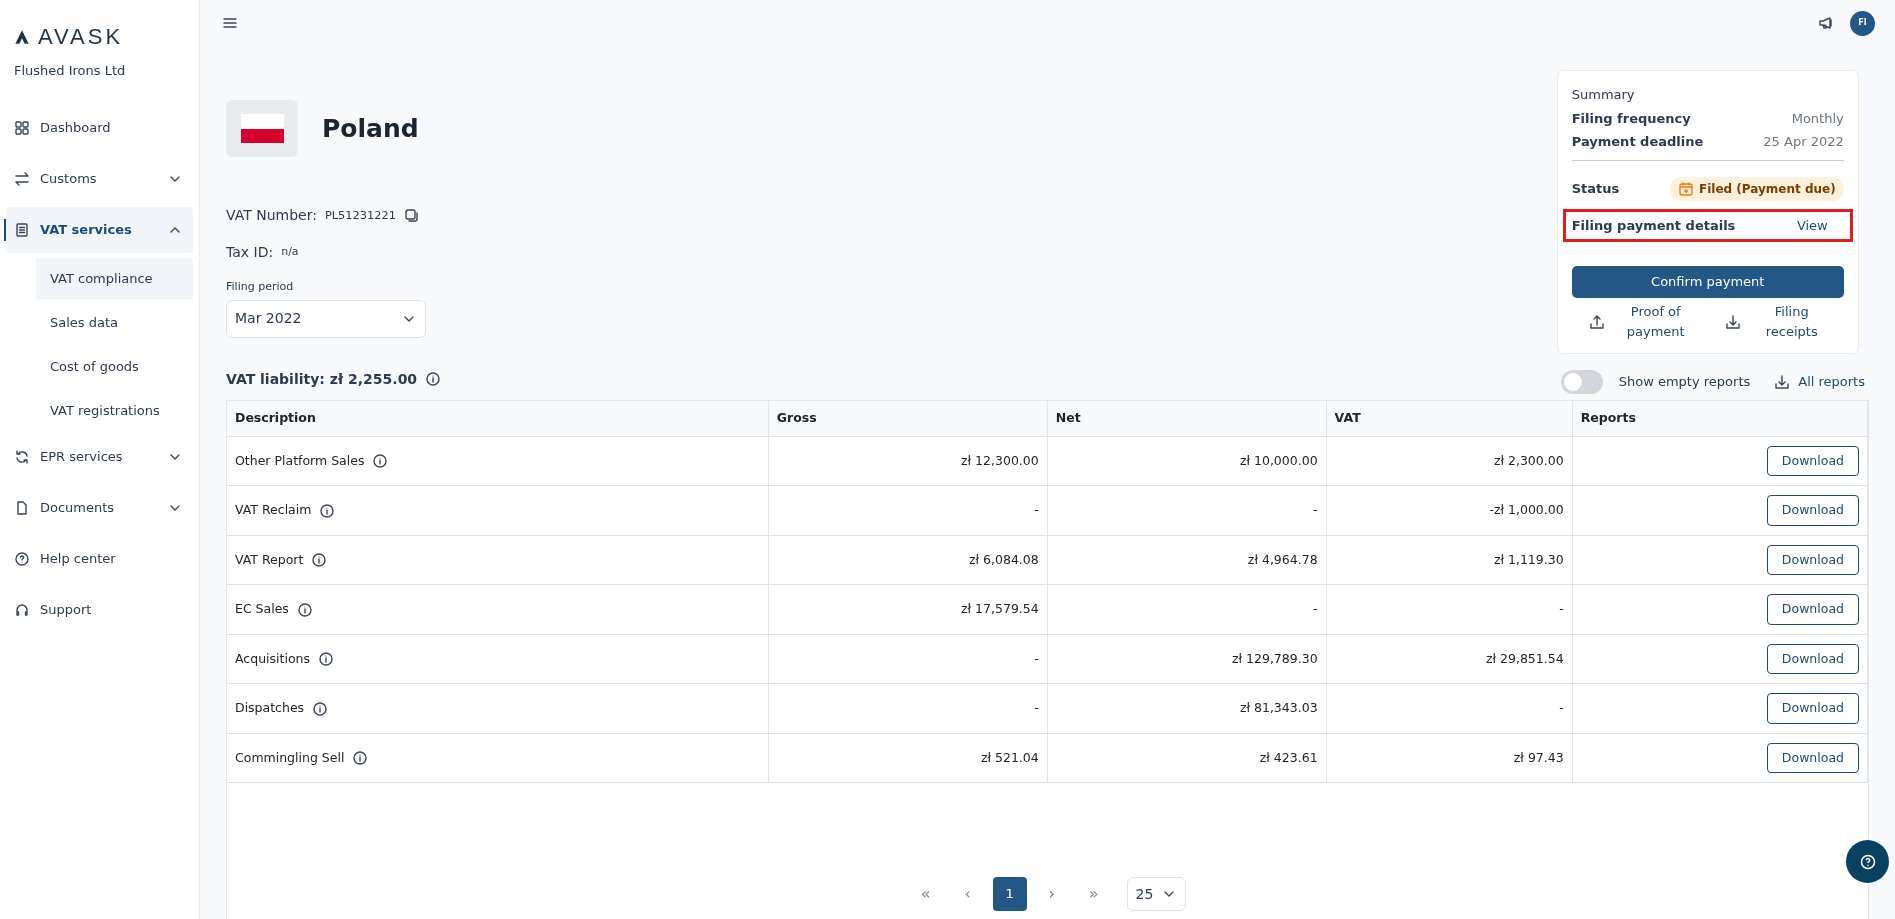  What do you see at coordinates (22, 558) in the screenshot?
I see `help-icon` at bounding box center [22, 558].